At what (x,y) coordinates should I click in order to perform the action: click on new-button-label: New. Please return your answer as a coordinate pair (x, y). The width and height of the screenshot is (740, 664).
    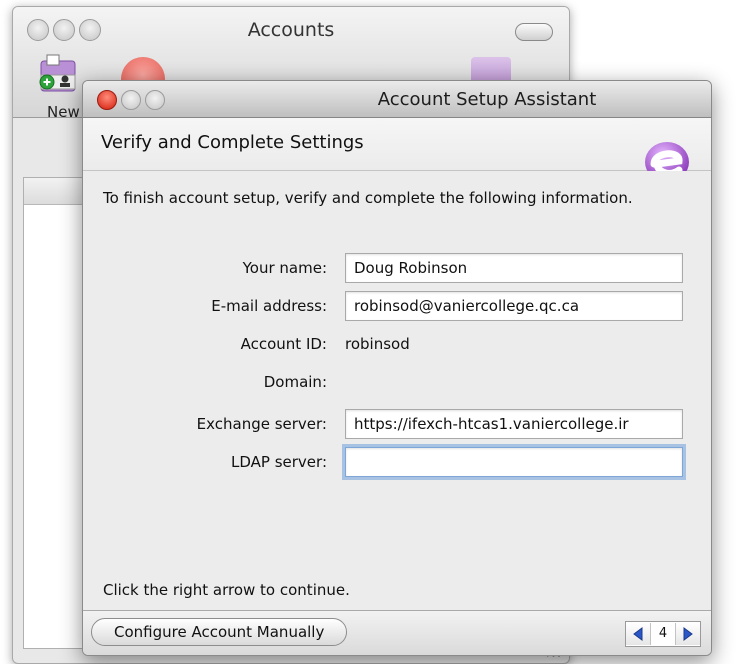
    Looking at the image, I should click on (63, 112).